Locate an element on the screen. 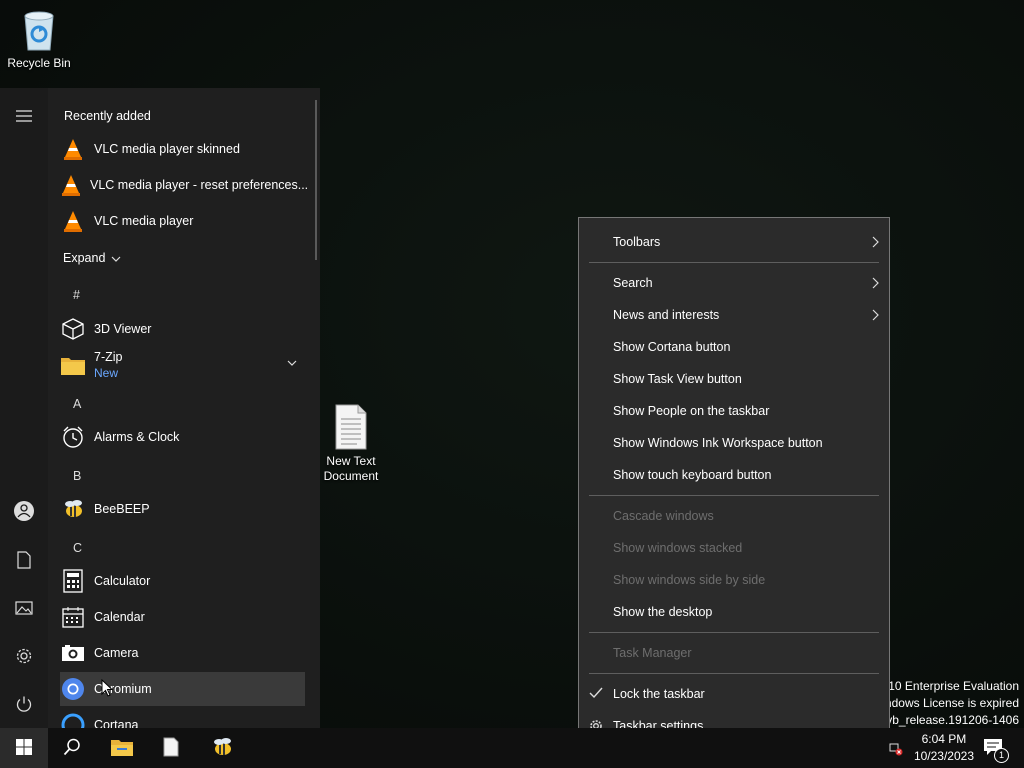 This screenshot has height=768, width=1024. network-error-icon is located at coordinates (896, 750).